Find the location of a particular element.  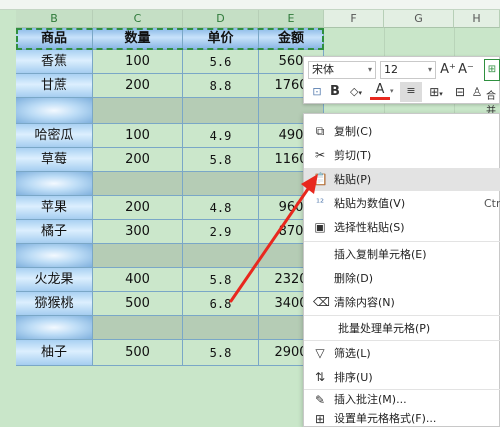

header-cell-price: 单价 is located at coordinates (221, 39).